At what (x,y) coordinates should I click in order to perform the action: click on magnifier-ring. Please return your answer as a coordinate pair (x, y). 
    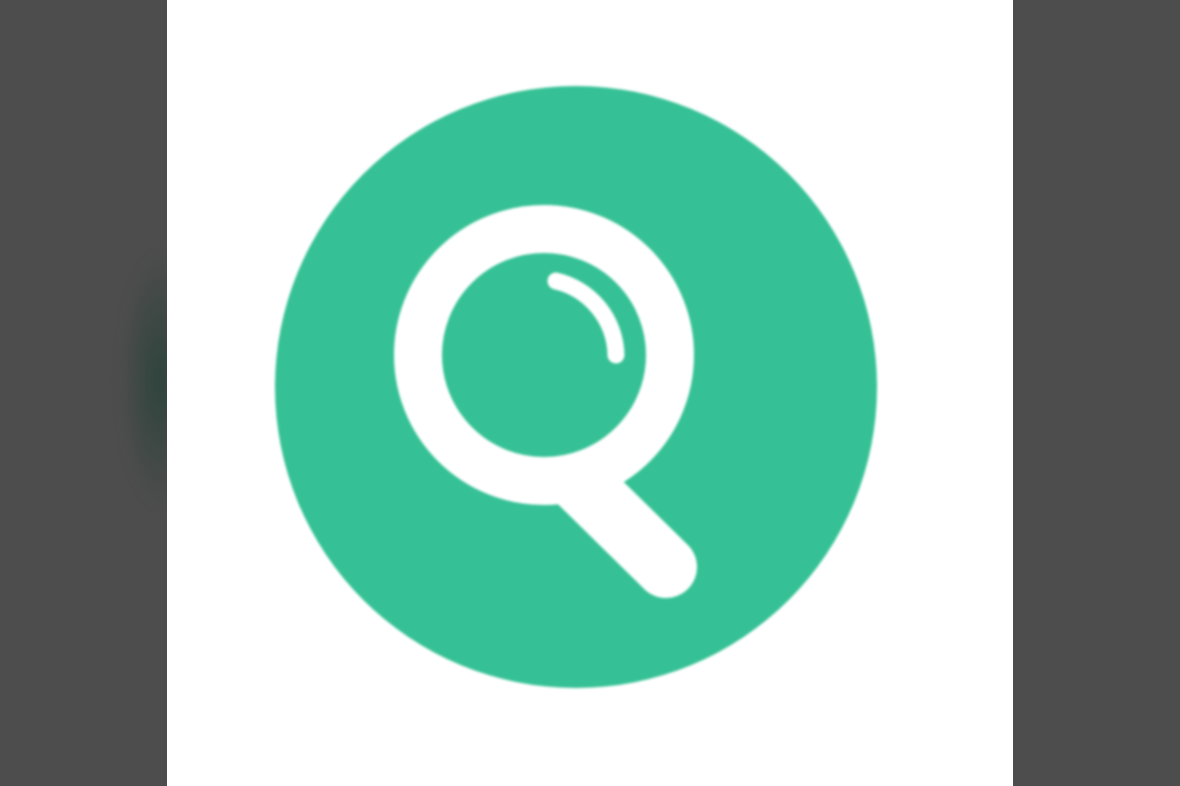
    Looking at the image, I should click on (544, 355).